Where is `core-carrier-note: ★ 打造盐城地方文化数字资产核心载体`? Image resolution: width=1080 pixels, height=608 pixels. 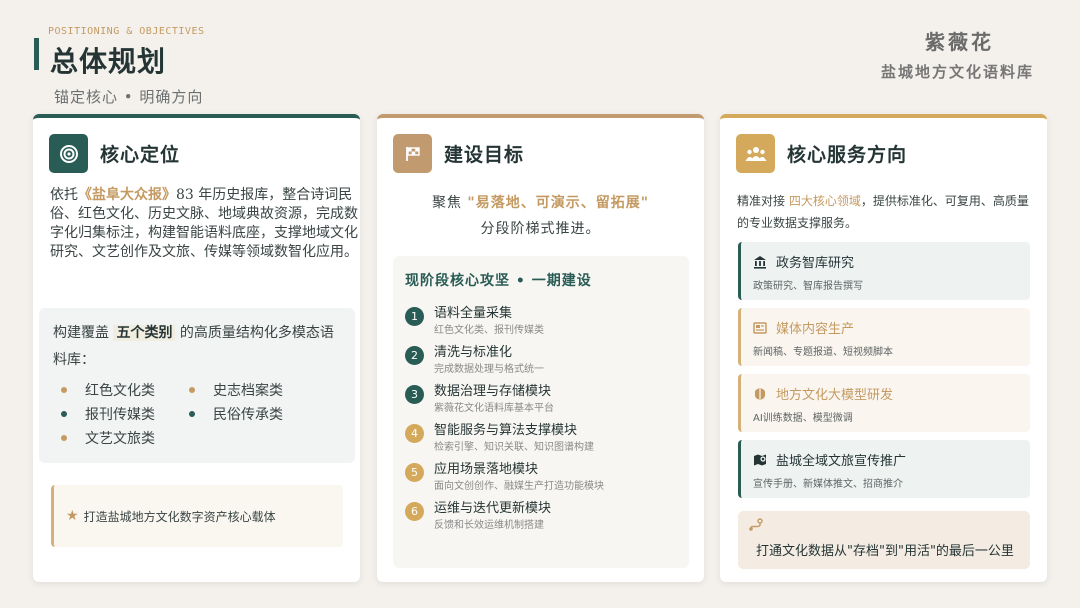
core-carrier-note: ★ 打造盐城地方文化数字资产核心载体 is located at coordinates (197, 516).